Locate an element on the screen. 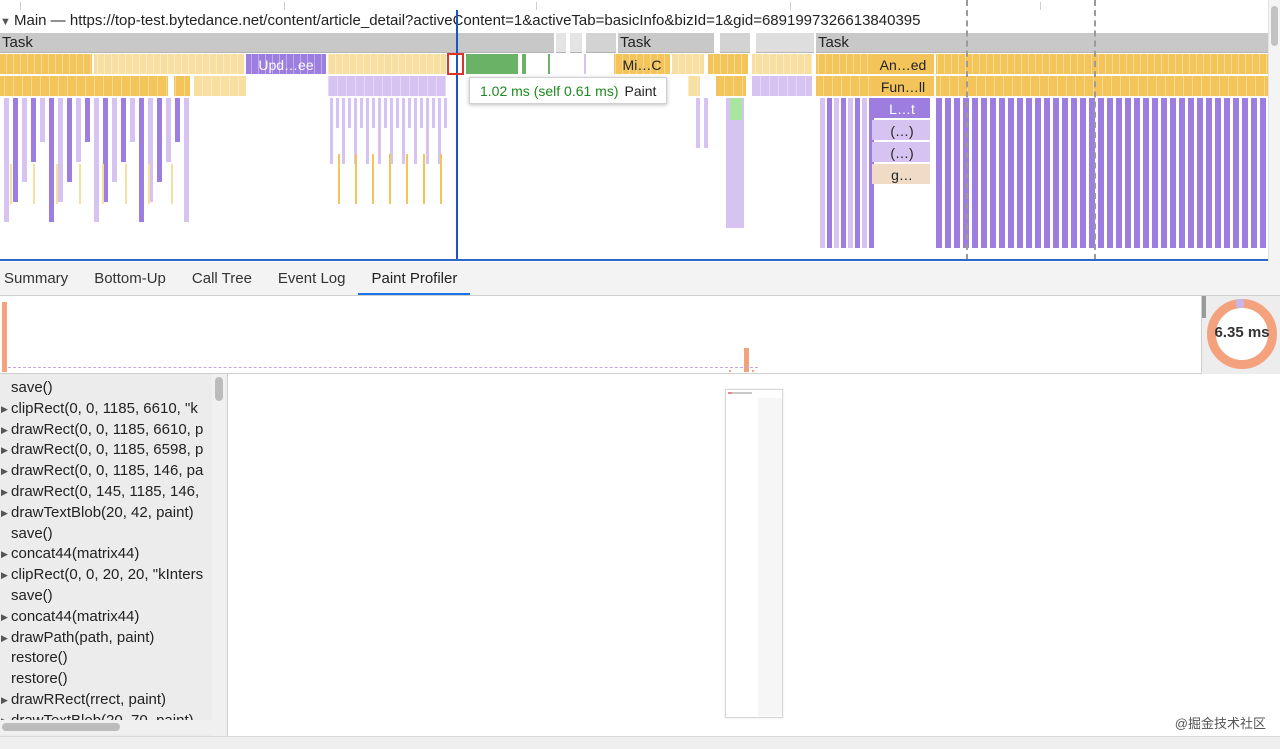 The image size is (1280, 749). block-label-mi-c: Mi…C is located at coordinates (642, 65).